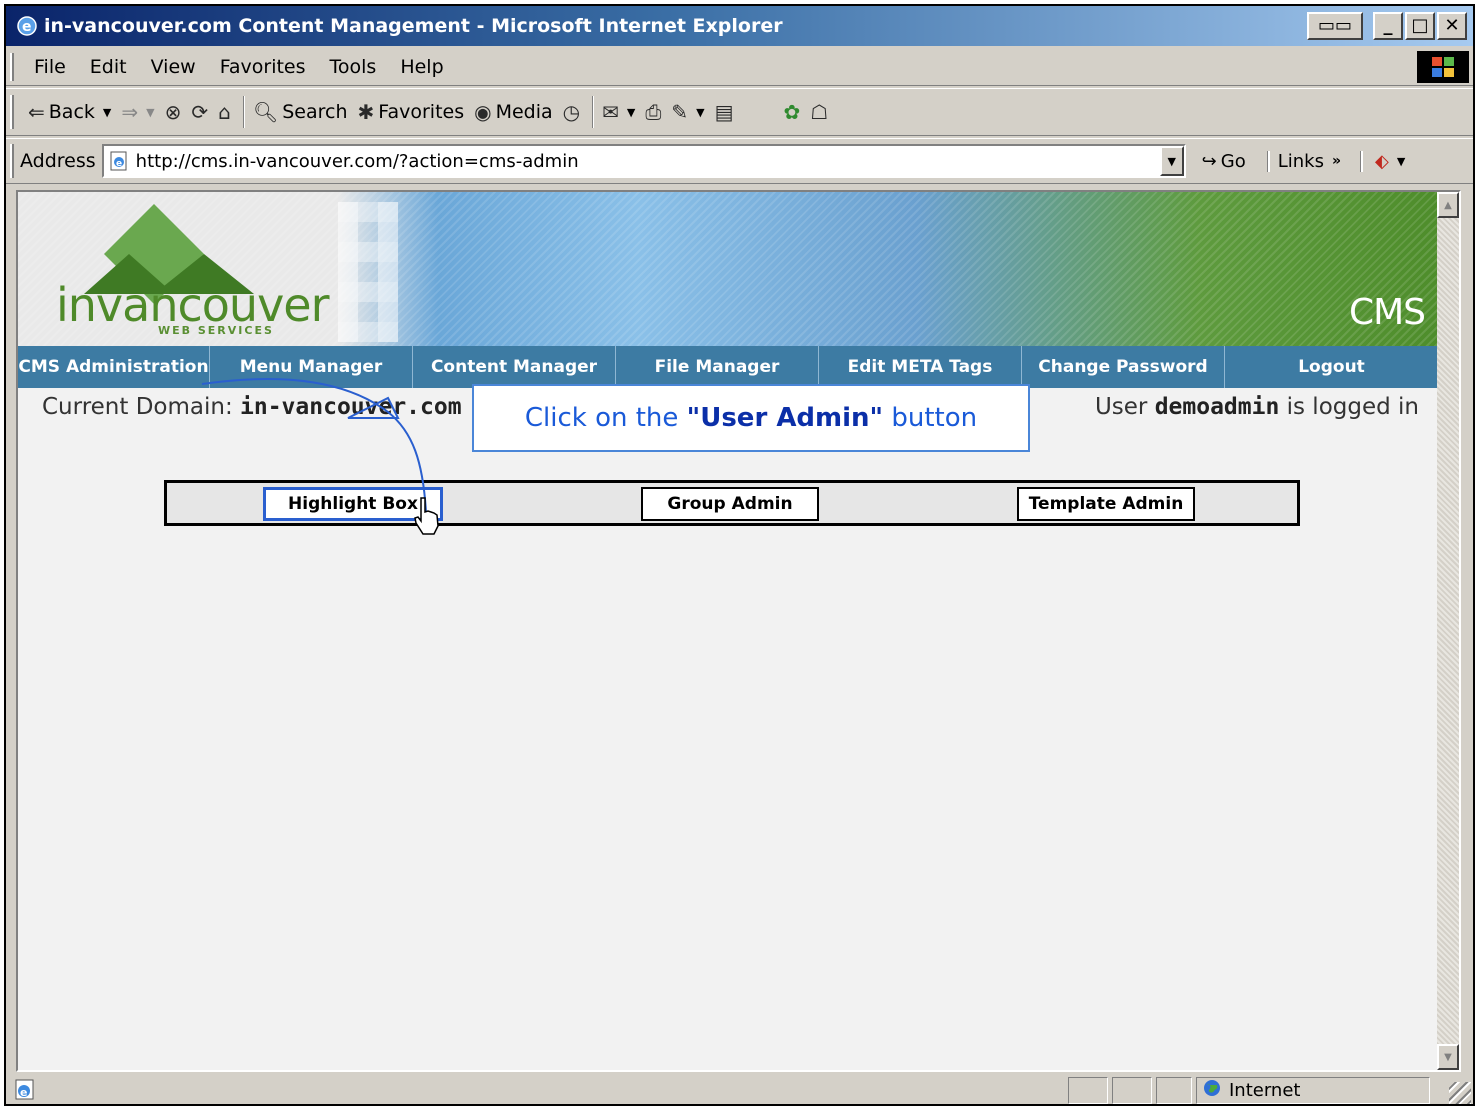 Image resolution: width=1481 pixels, height=1110 pixels. What do you see at coordinates (1448, 1057) in the screenshot?
I see `scroll-down-icon: ▼` at bounding box center [1448, 1057].